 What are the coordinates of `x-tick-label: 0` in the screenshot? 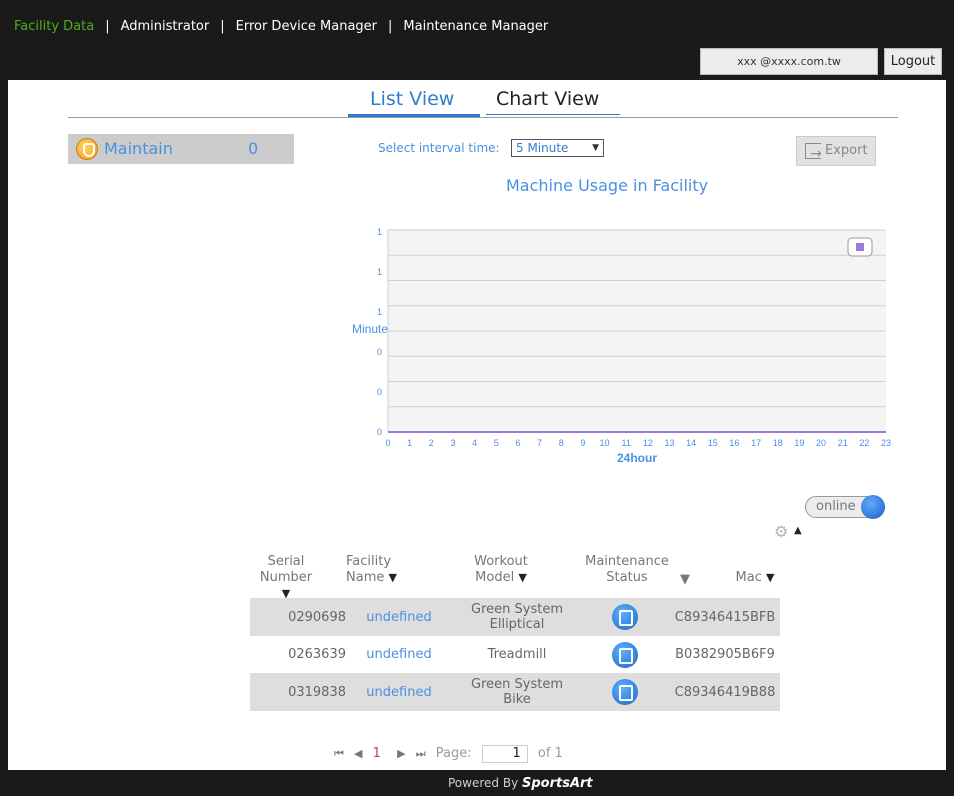 It's located at (387, 443).